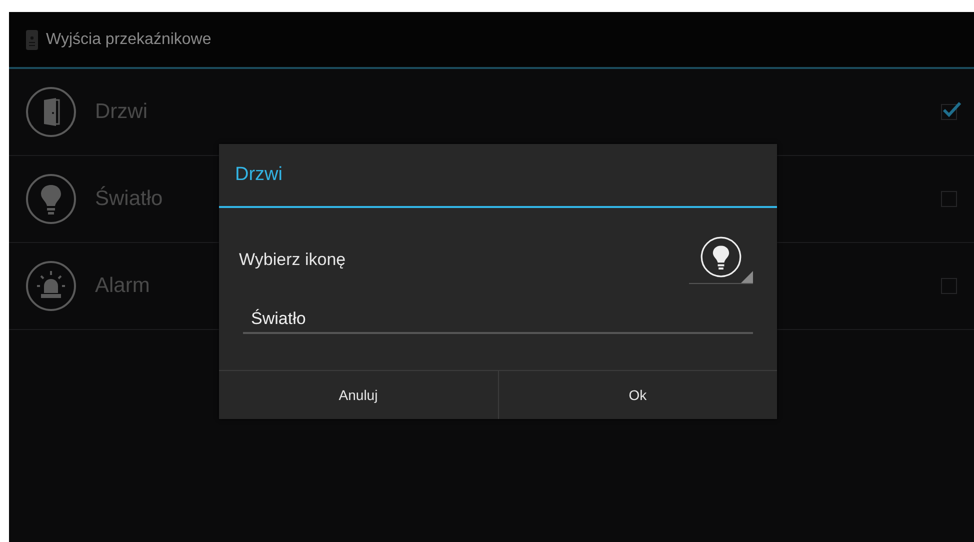 Image resolution: width=974 pixels, height=542 pixels. Describe the element at coordinates (358, 395) in the screenshot. I see `dialog-button: Anuluj` at that location.